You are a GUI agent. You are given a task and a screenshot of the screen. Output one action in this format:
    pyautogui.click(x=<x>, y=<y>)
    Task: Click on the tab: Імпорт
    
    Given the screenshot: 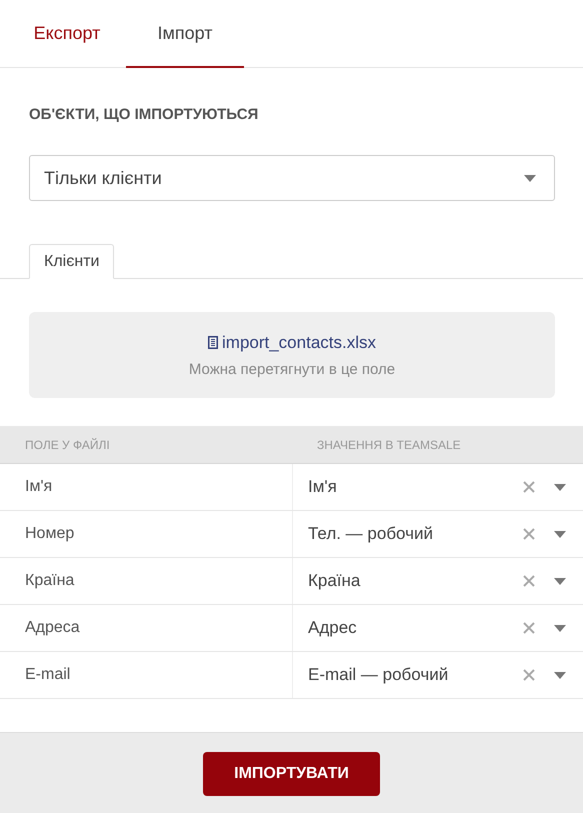 What is the action you would take?
    pyautogui.click(x=185, y=34)
    